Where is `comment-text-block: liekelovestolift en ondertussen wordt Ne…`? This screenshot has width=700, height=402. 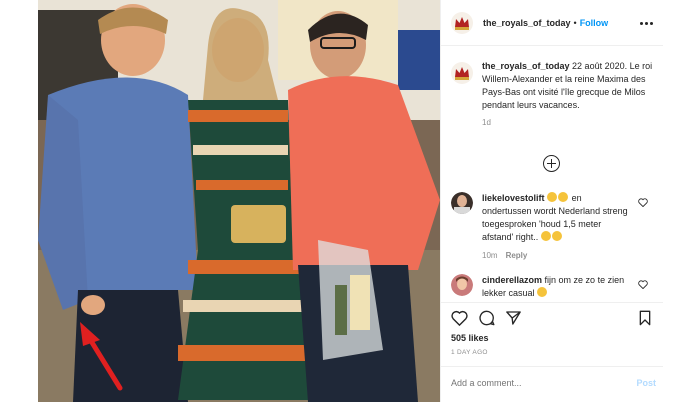
comment-text-block: liekelovestolift en ondertussen wordt Ne… is located at coordinates (557, 218).